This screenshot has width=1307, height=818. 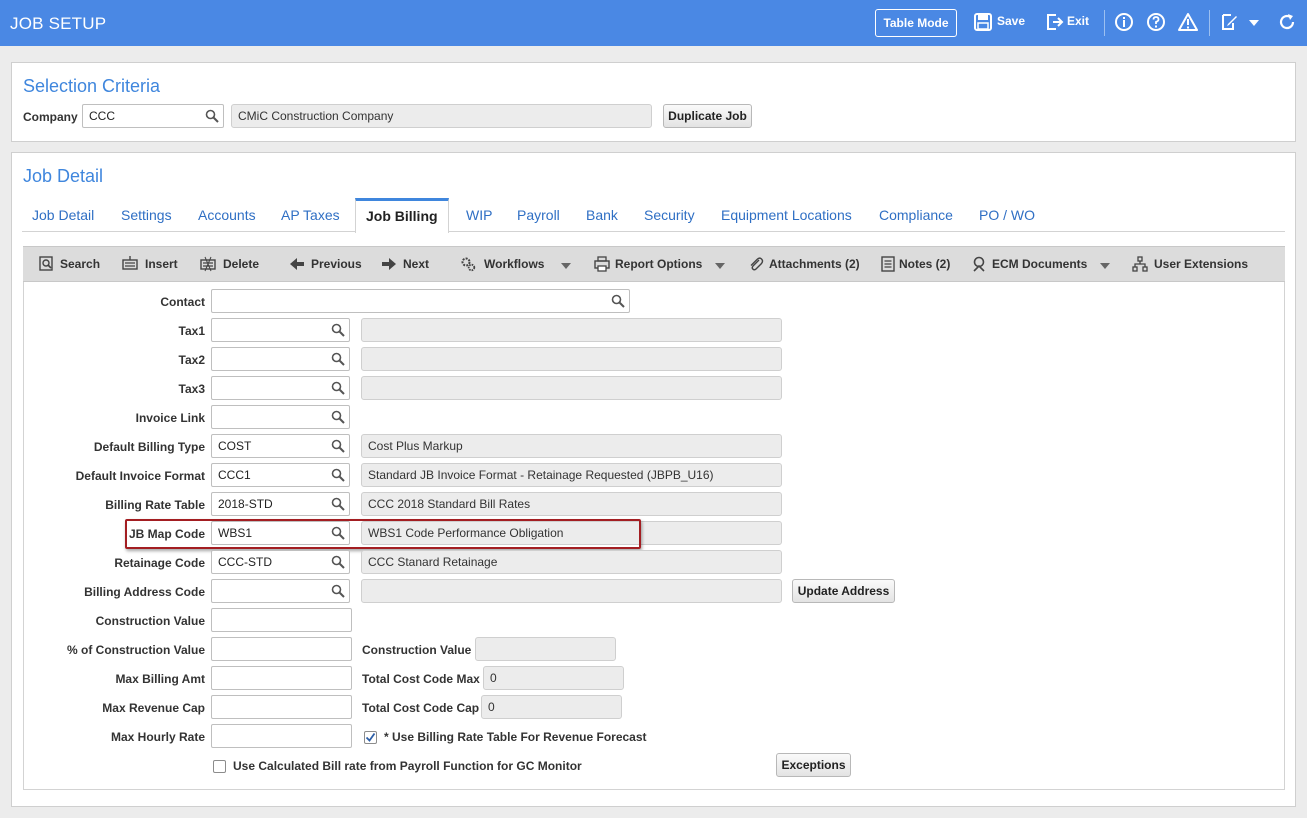 I want to click on insert-icon, so click(x=130, y=264).